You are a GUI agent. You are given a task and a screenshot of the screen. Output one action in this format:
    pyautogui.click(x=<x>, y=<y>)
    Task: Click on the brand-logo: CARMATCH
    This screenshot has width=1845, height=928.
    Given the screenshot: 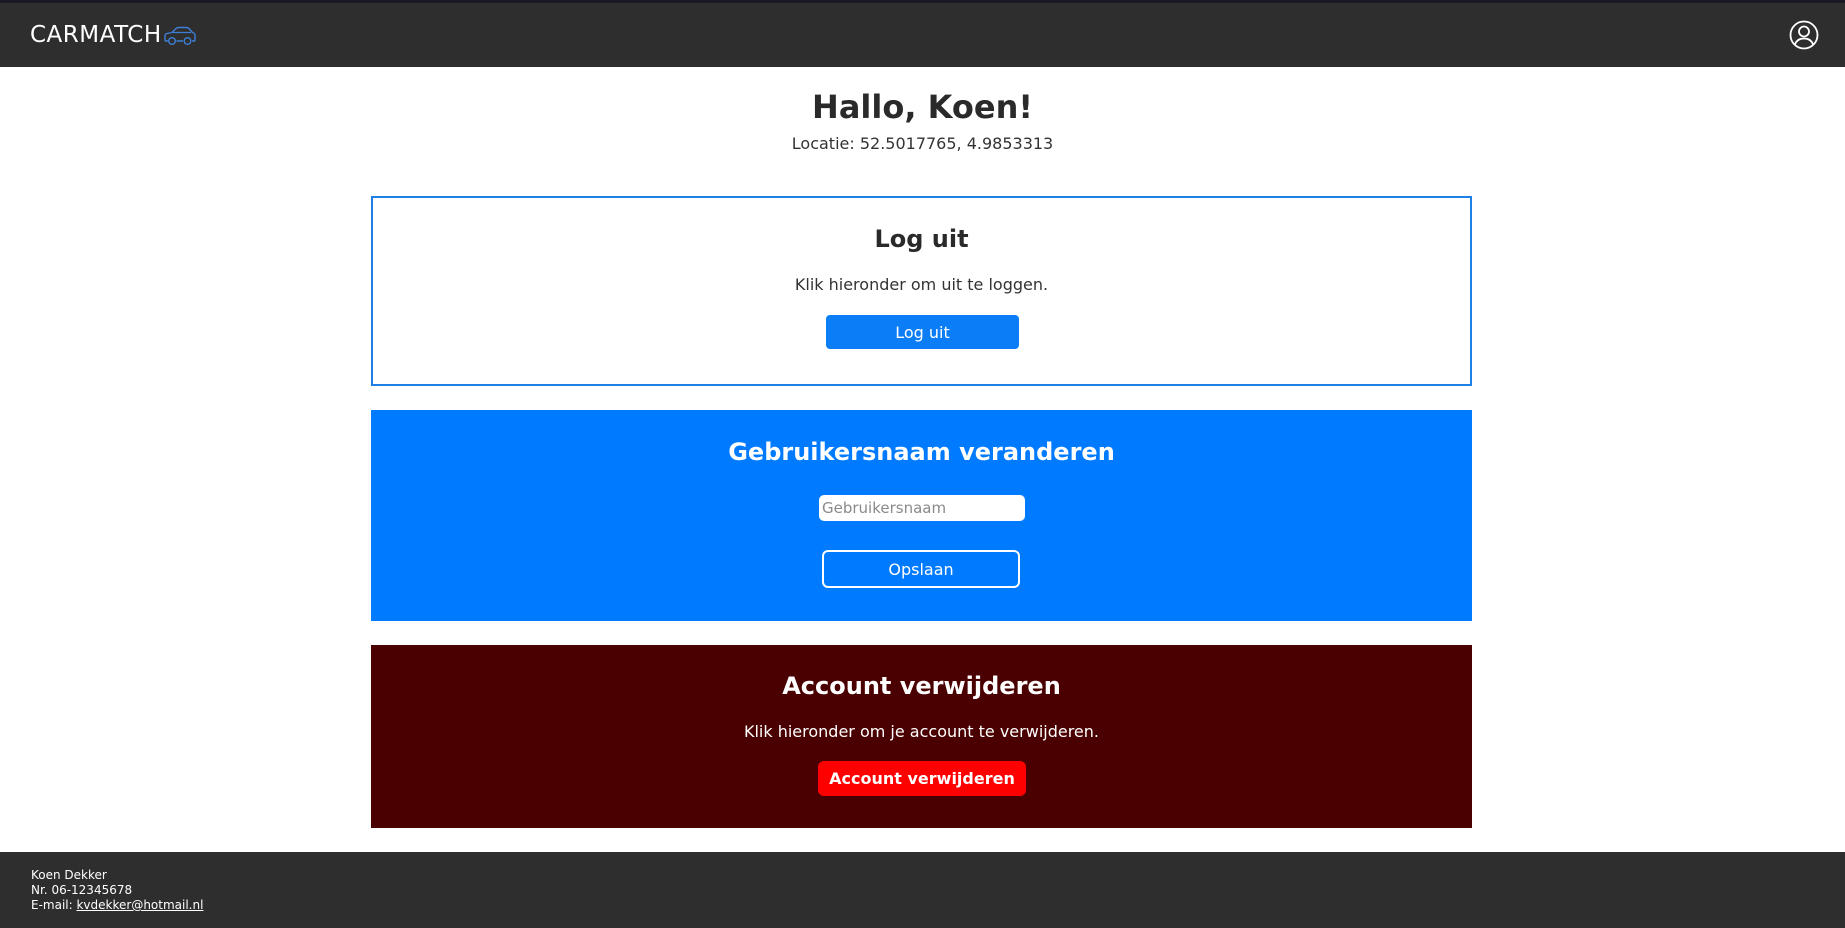 What is the action you would take?
    pyautogui.click(x=113, y=35)
    